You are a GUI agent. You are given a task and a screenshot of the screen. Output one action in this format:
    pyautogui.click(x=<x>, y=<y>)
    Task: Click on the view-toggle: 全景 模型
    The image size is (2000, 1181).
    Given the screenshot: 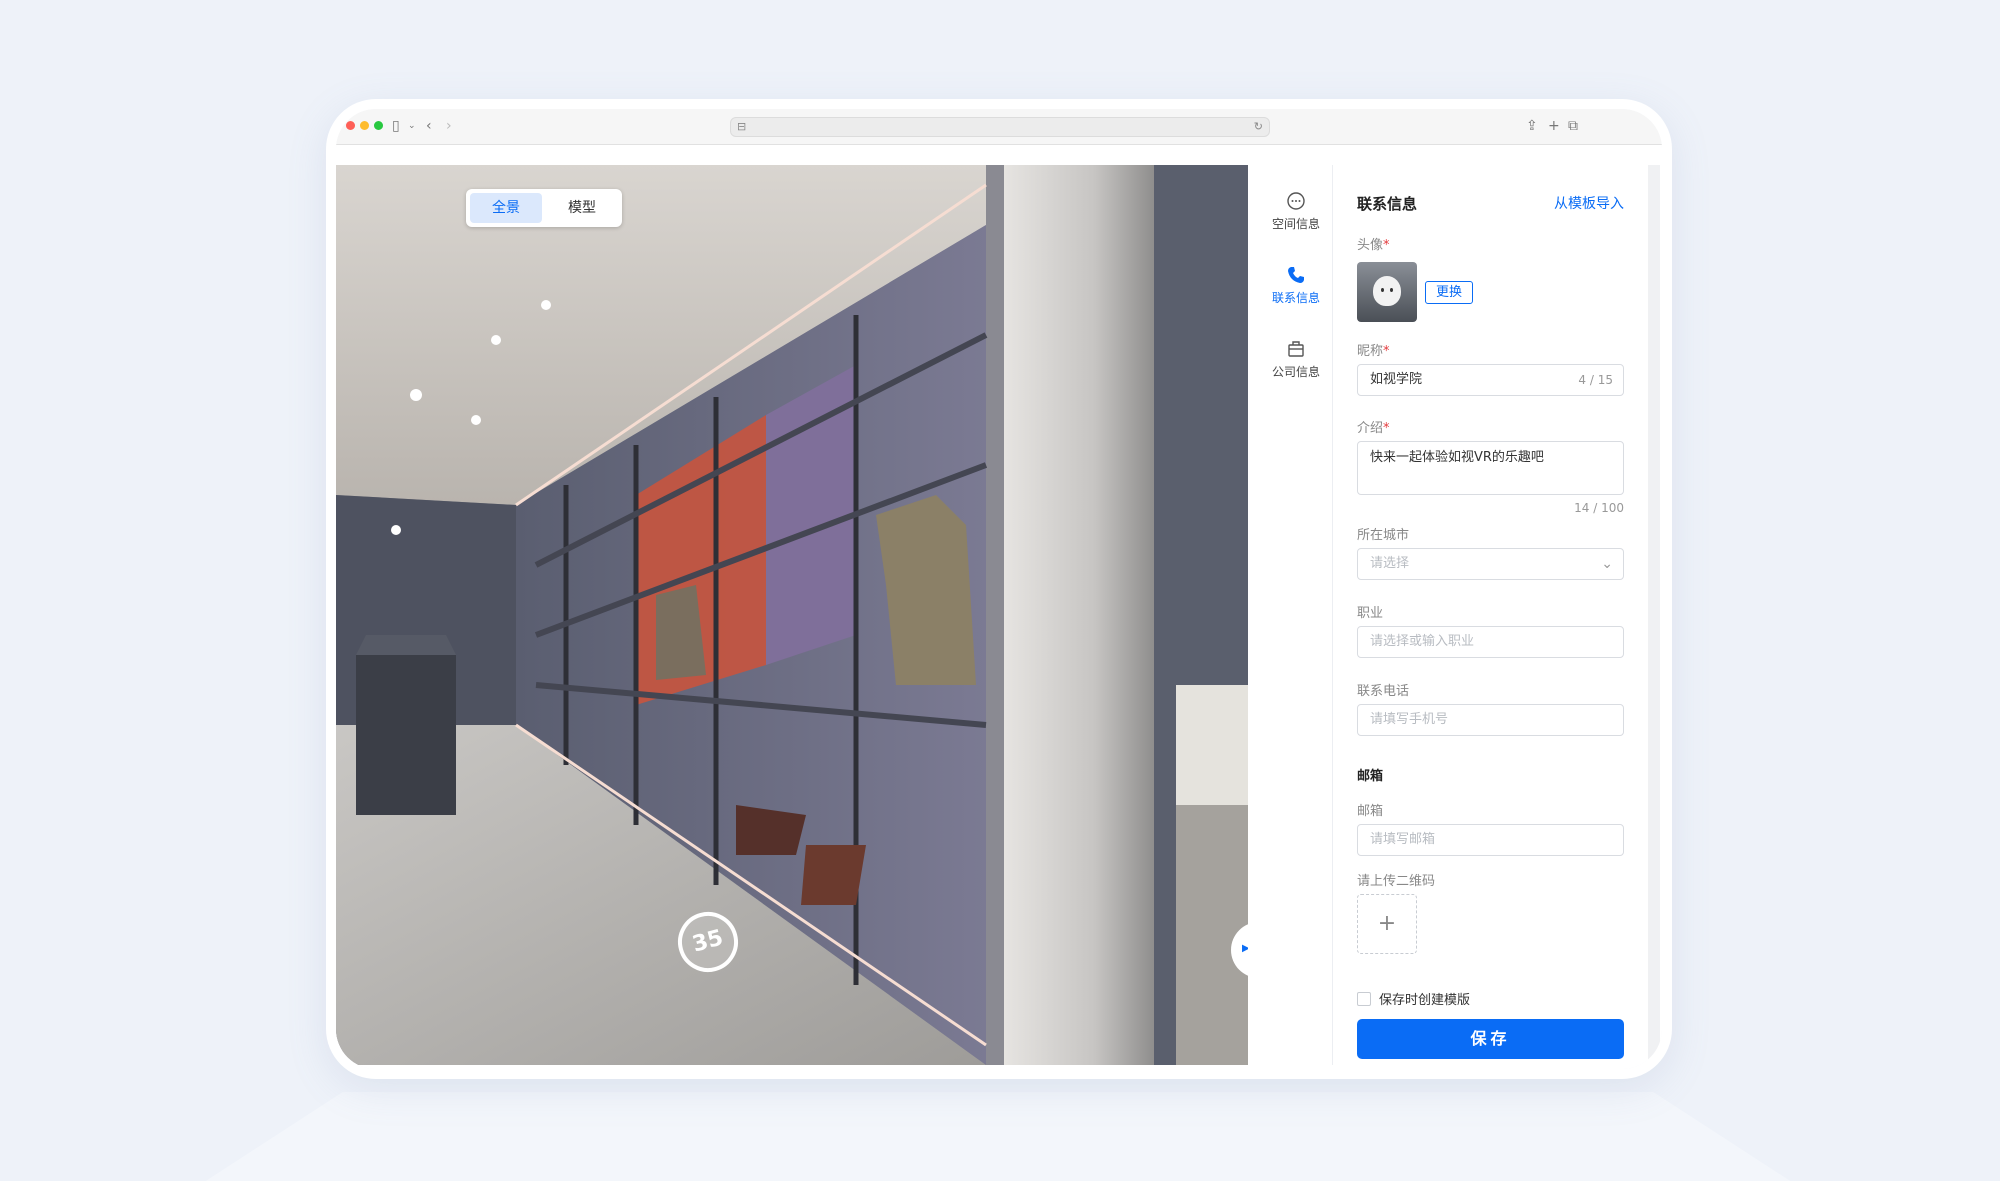 What is the action you would take?
    pyautogui.click(x=544, y=208)
    